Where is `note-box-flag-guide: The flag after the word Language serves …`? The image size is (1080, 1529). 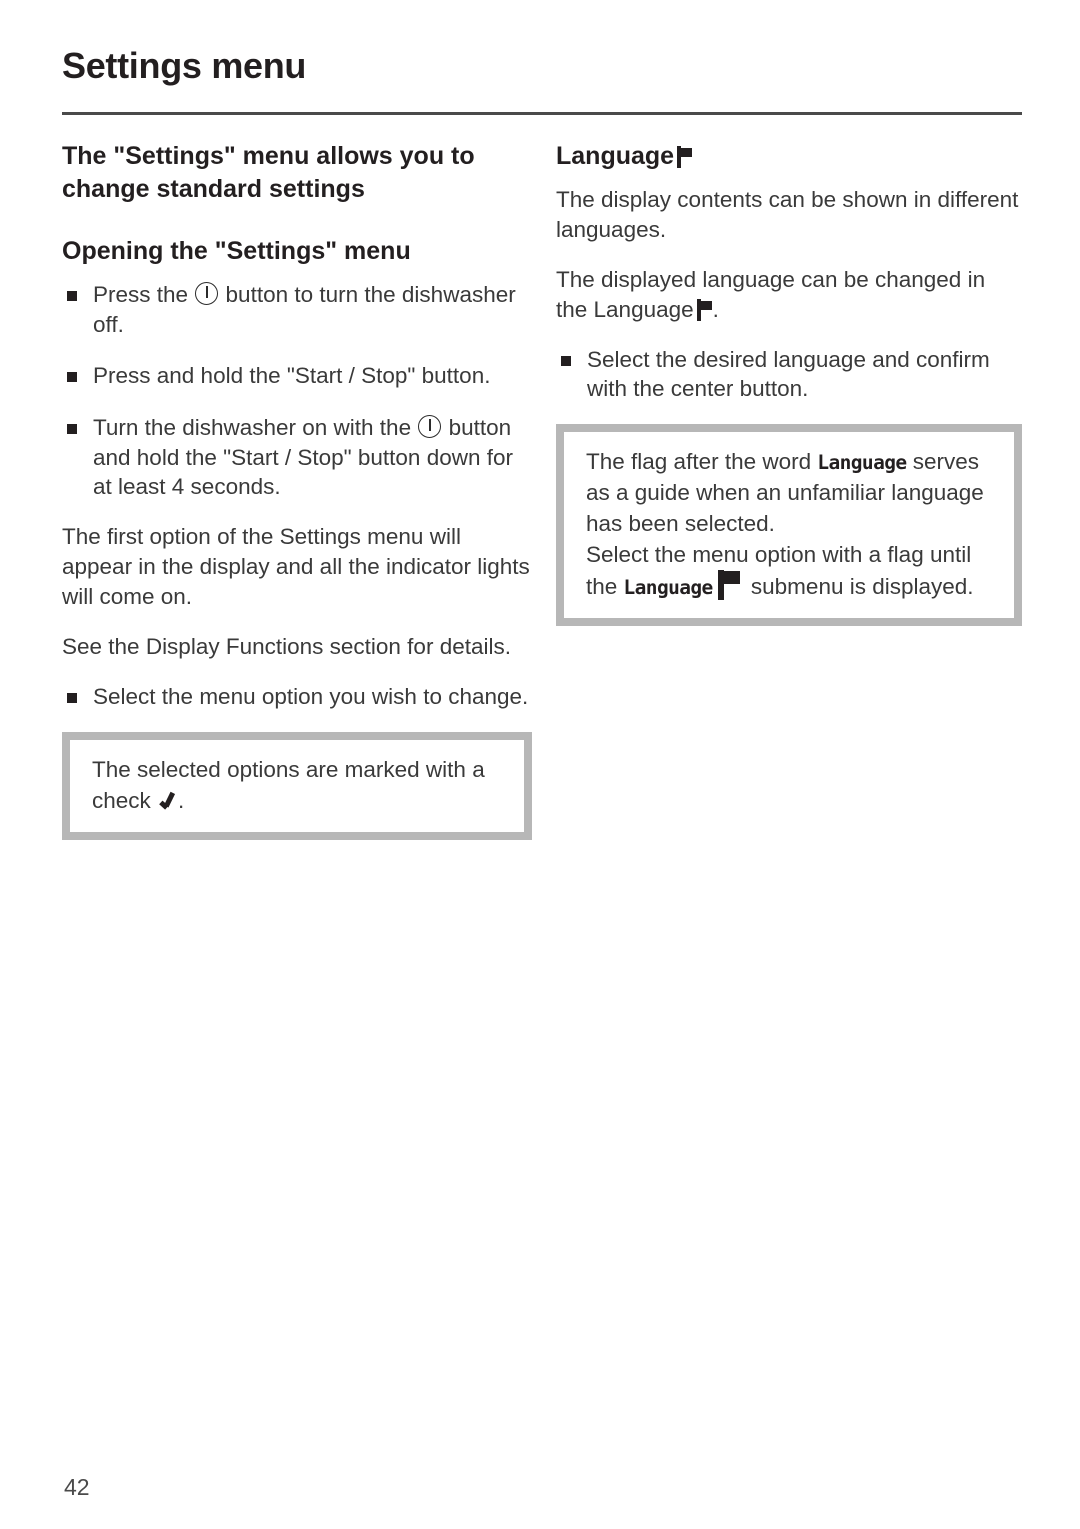 note-box-flag-guide: The flag after the word Language serves … is located at coordinates (789, 525).